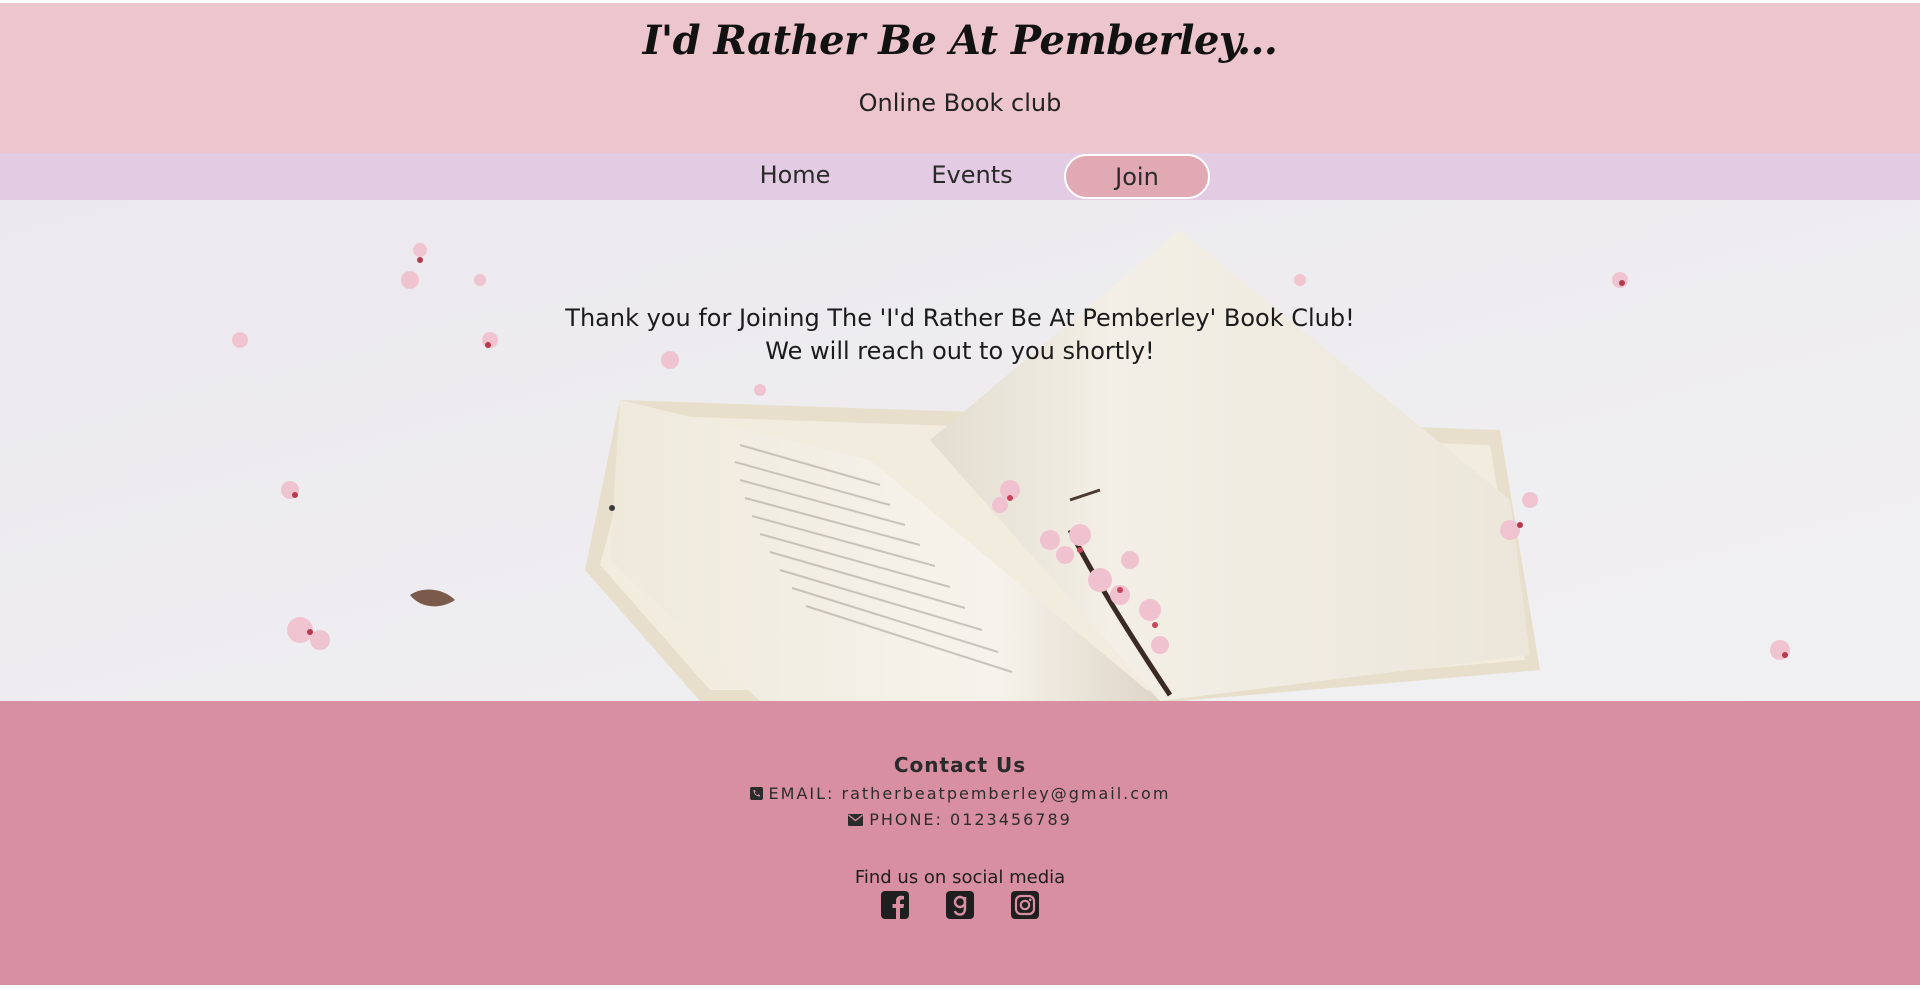  Describe the element at coordinates (970, 819) in the screenshot. I see `contact-phone-text: PHONE: 0123456789` at that location.